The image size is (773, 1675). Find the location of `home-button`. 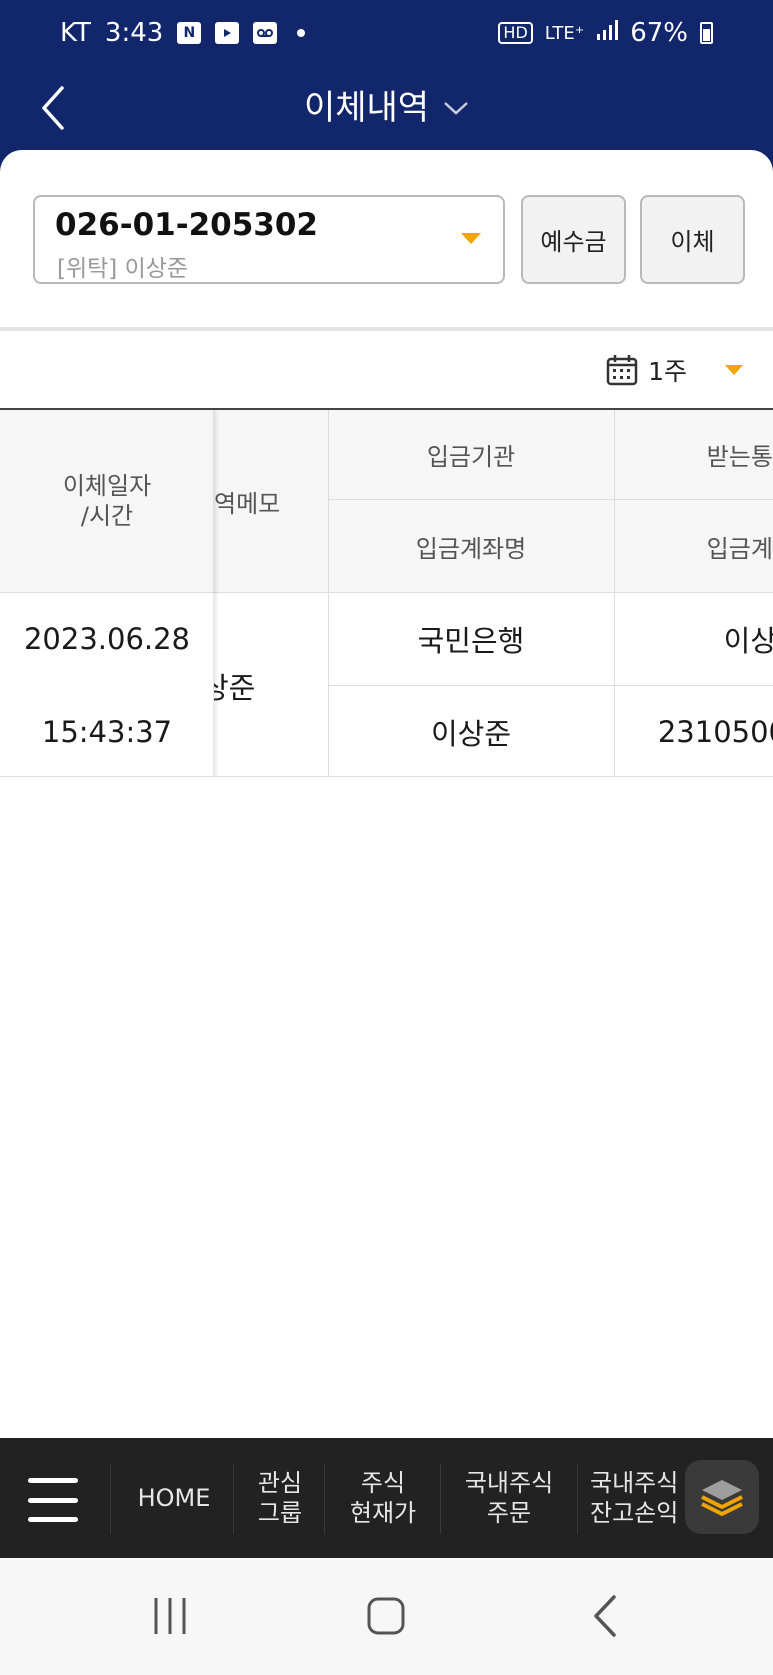

home-button is located at coordinates (386, 1616).